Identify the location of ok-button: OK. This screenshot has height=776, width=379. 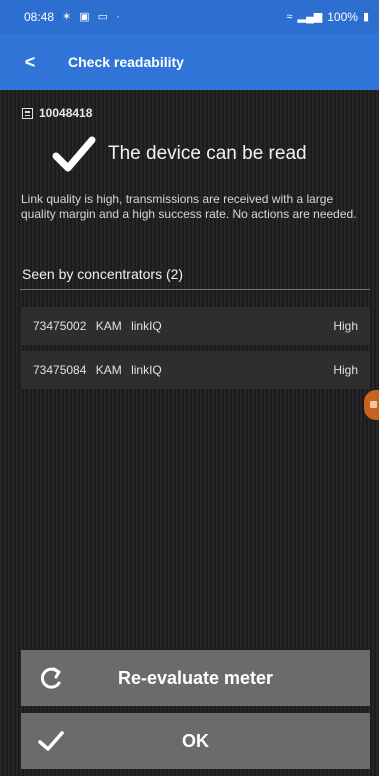
(195, 741).